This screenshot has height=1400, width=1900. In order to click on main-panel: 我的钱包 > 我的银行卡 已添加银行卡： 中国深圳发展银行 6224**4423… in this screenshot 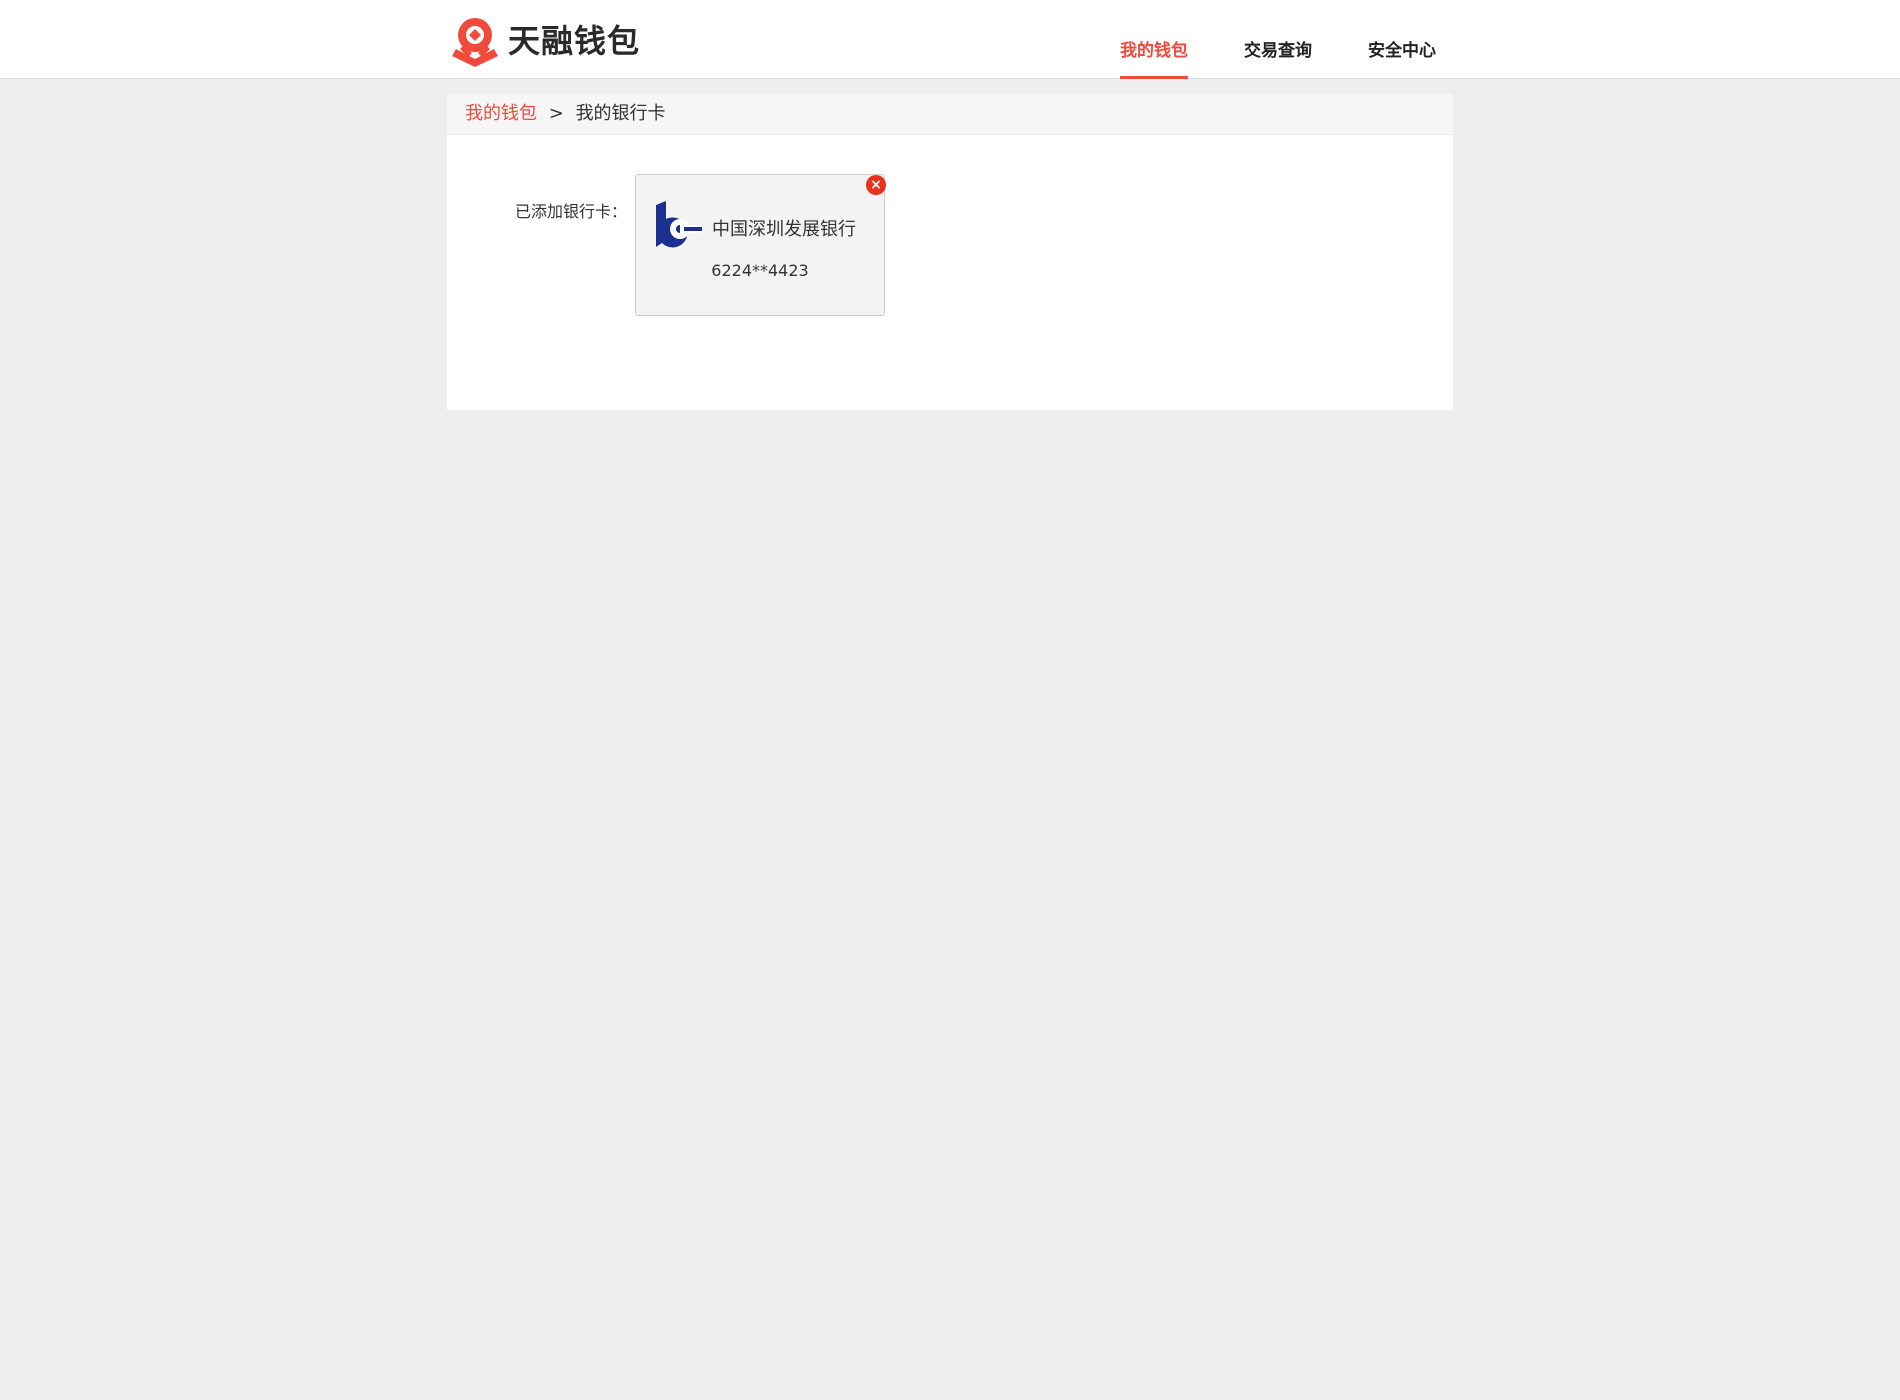, I will do `click(950, 252)`.